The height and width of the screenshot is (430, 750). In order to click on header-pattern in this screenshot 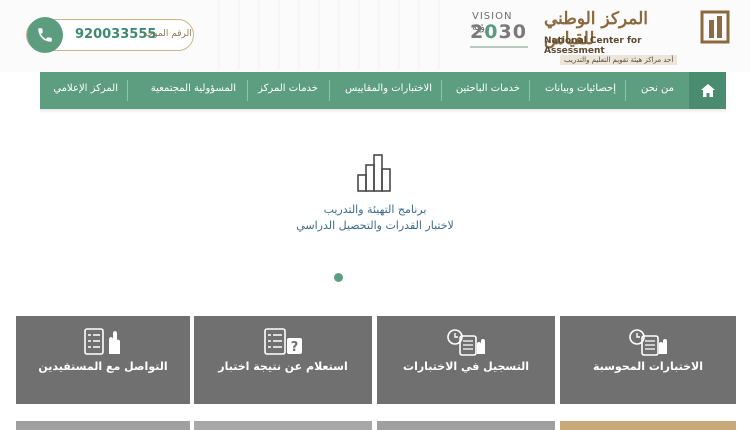, I will do `click(325, 35)`.